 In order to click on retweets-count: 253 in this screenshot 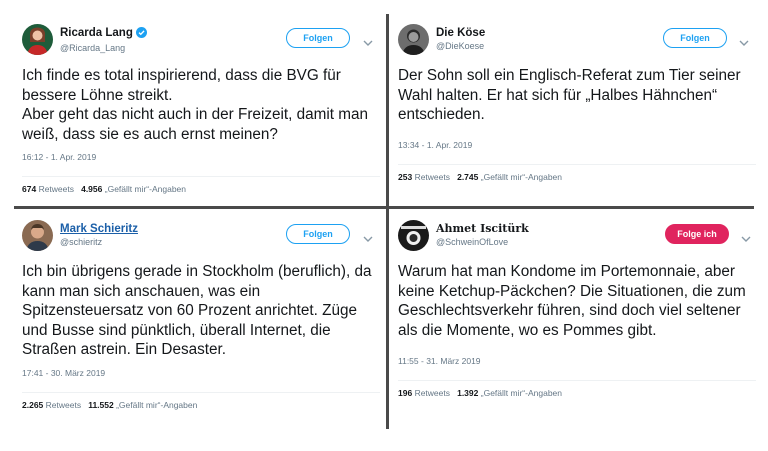, I will do `click(405, 177)`.